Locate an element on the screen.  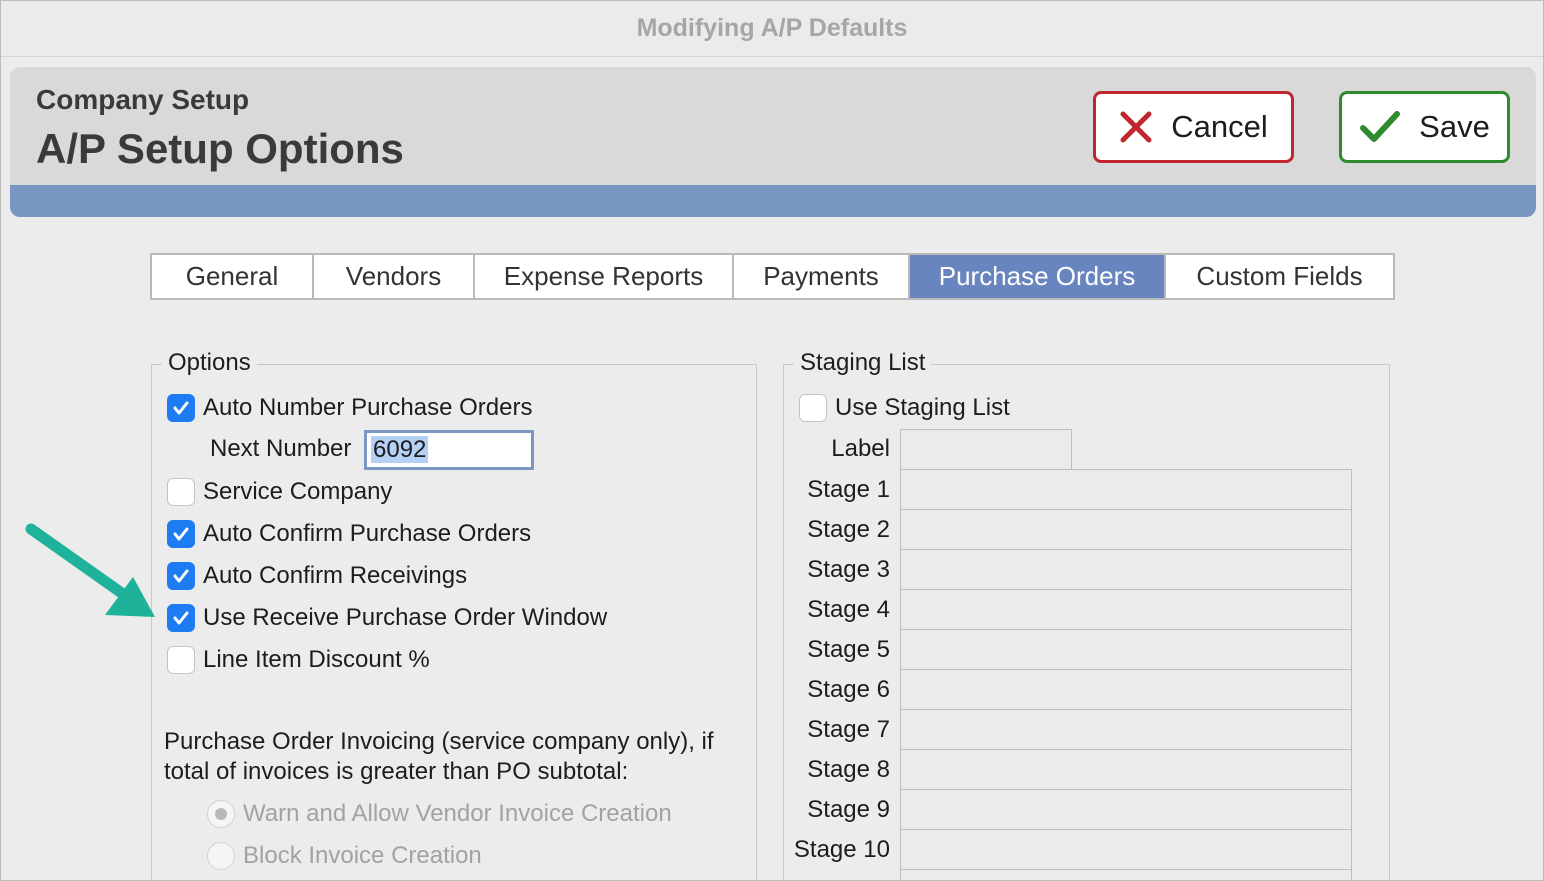
service-company-row: Service Company is located at coordinates (279, 492).